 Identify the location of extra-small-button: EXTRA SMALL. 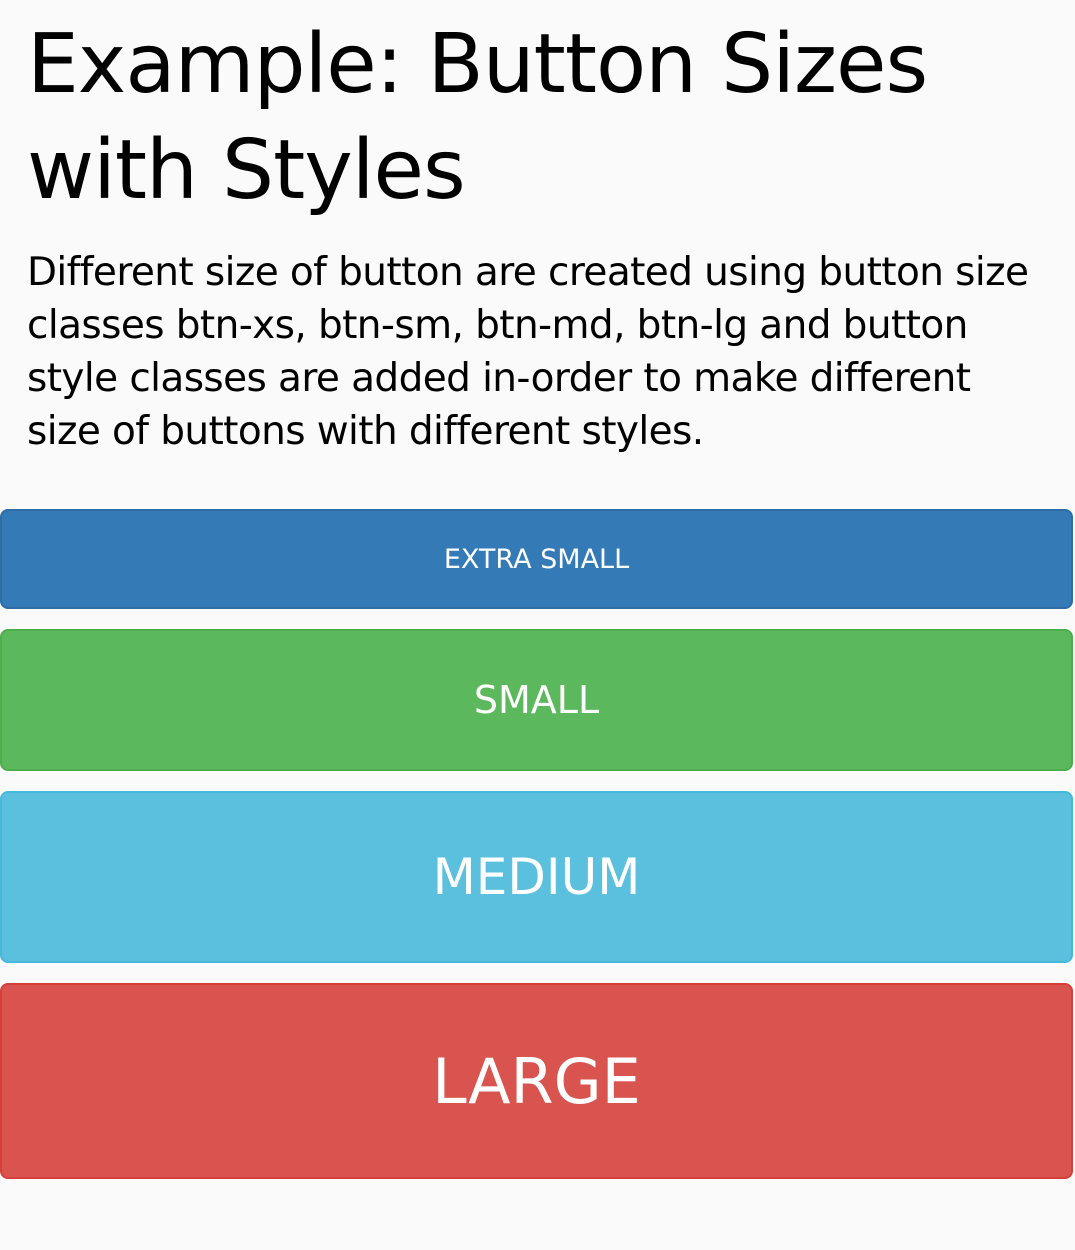
(536, 559).